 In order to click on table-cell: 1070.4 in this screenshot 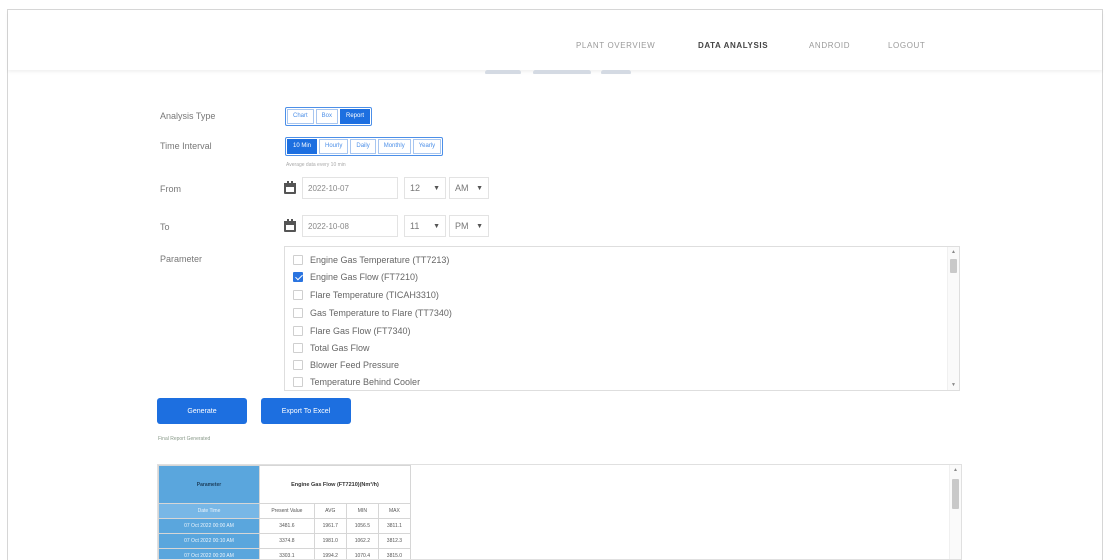, I will do `click(362, 553)`.